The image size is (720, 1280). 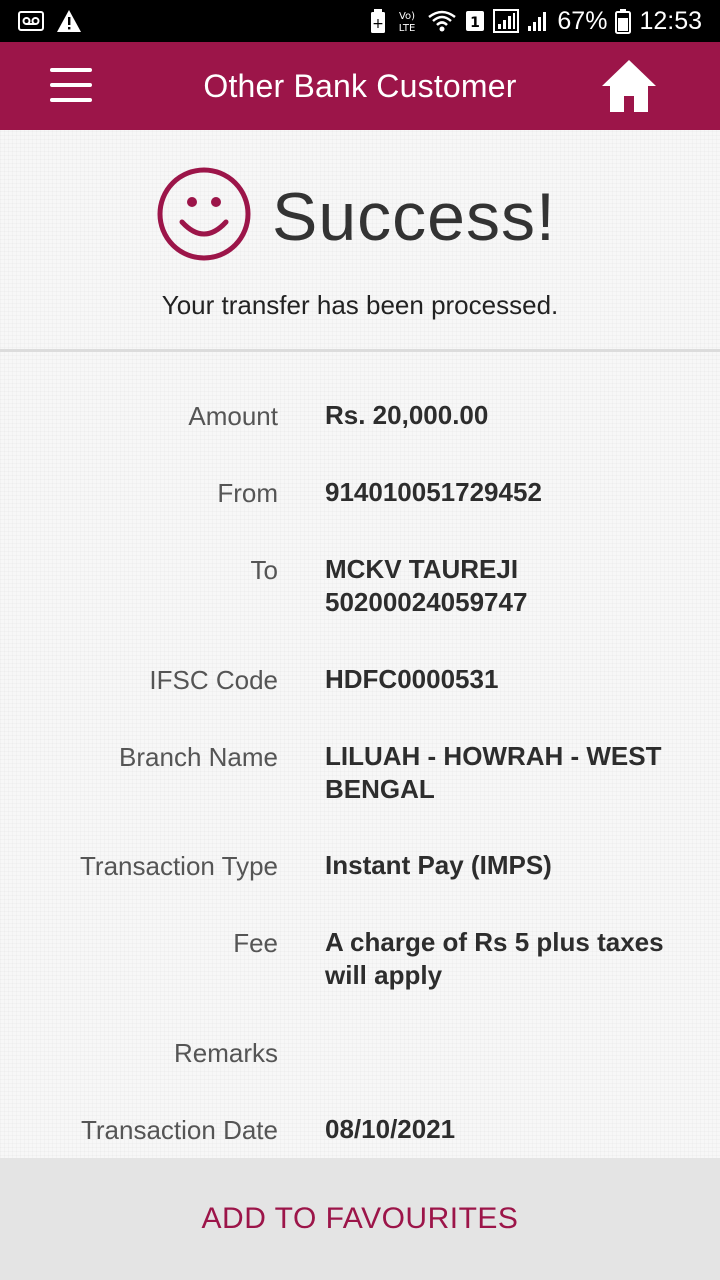 What do you see at coordinates (493, 772) in the screenshot?
I see `detail-value: LILUAH - HOWRAH - WEST BENGAL` at bounding box center [493, 772].